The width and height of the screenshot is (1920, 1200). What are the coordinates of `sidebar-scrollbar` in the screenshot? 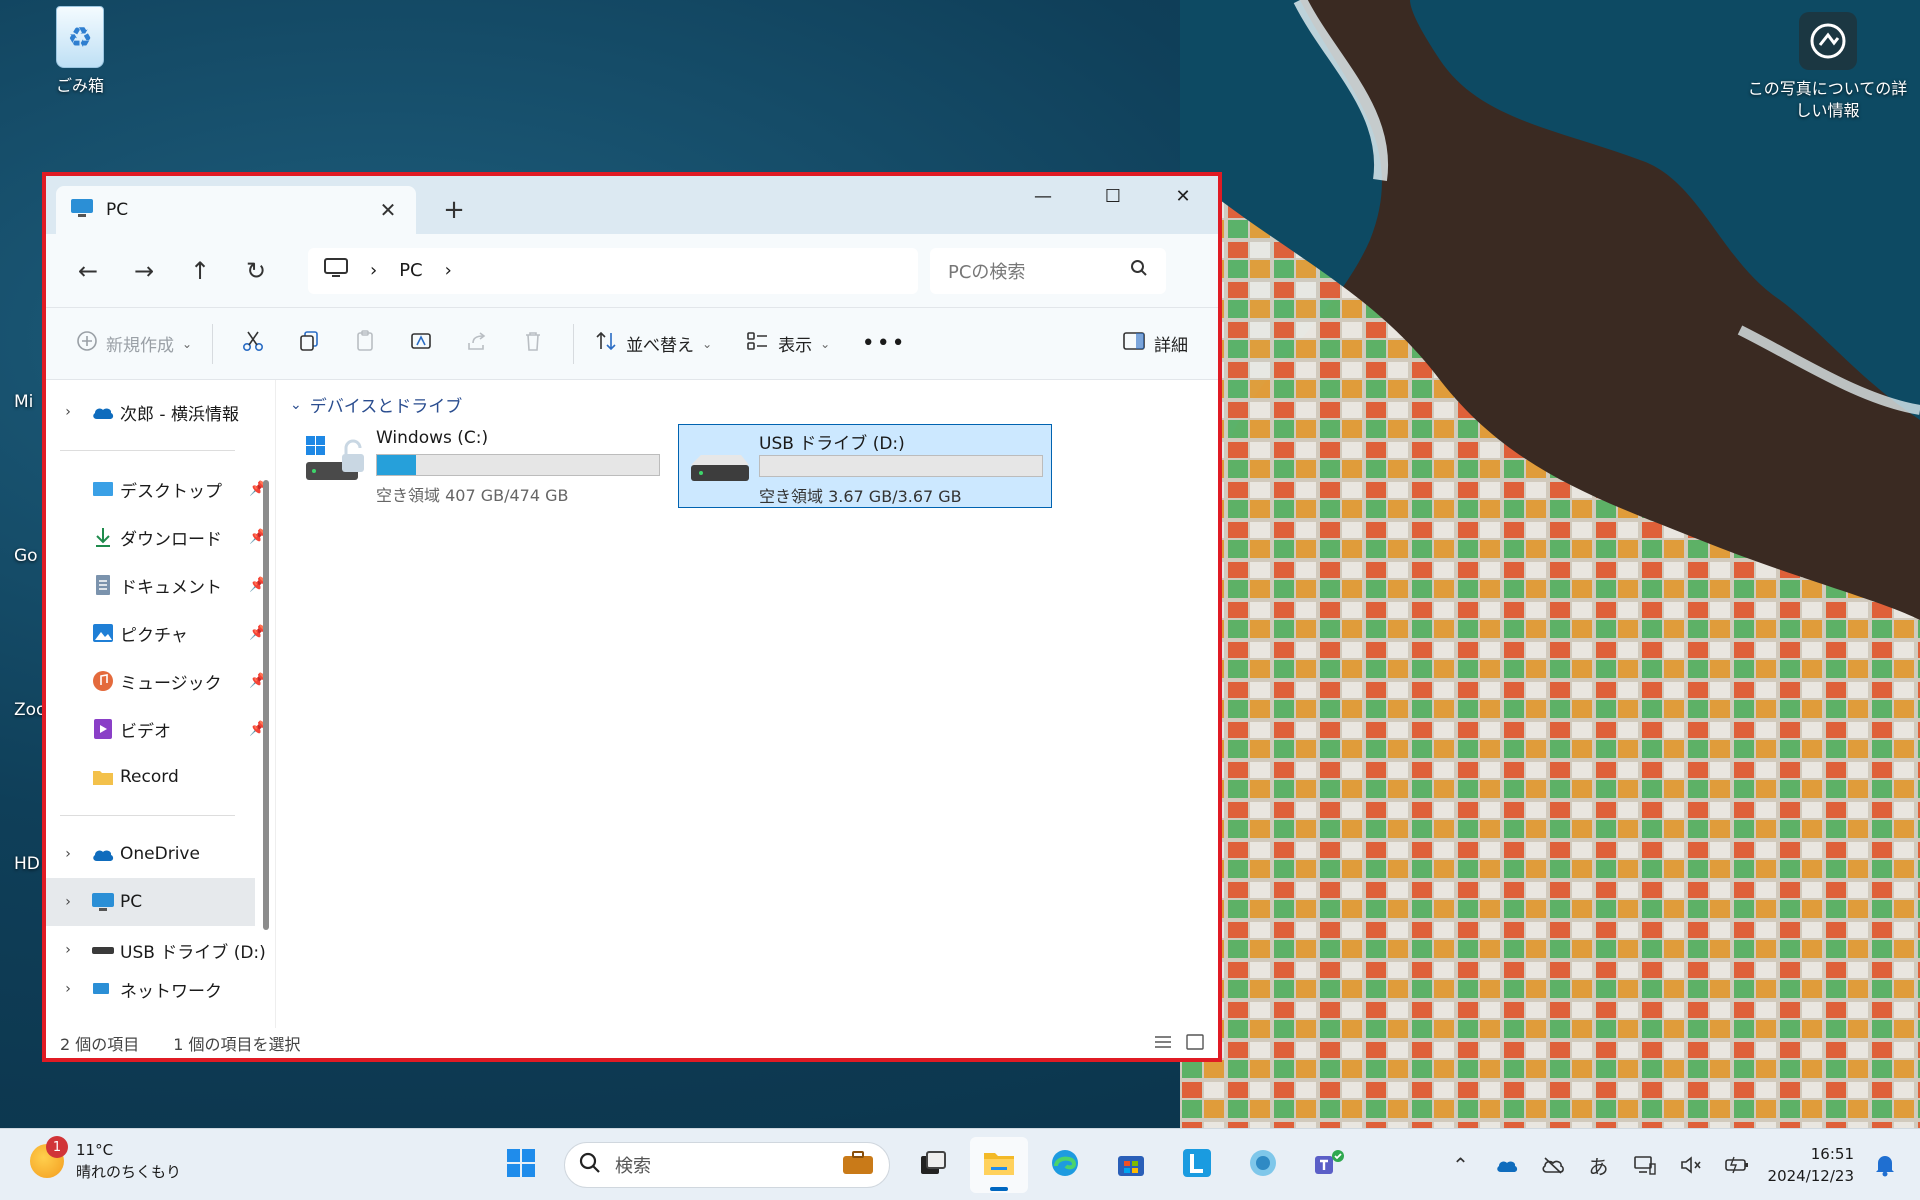 It's located at (266, 705).